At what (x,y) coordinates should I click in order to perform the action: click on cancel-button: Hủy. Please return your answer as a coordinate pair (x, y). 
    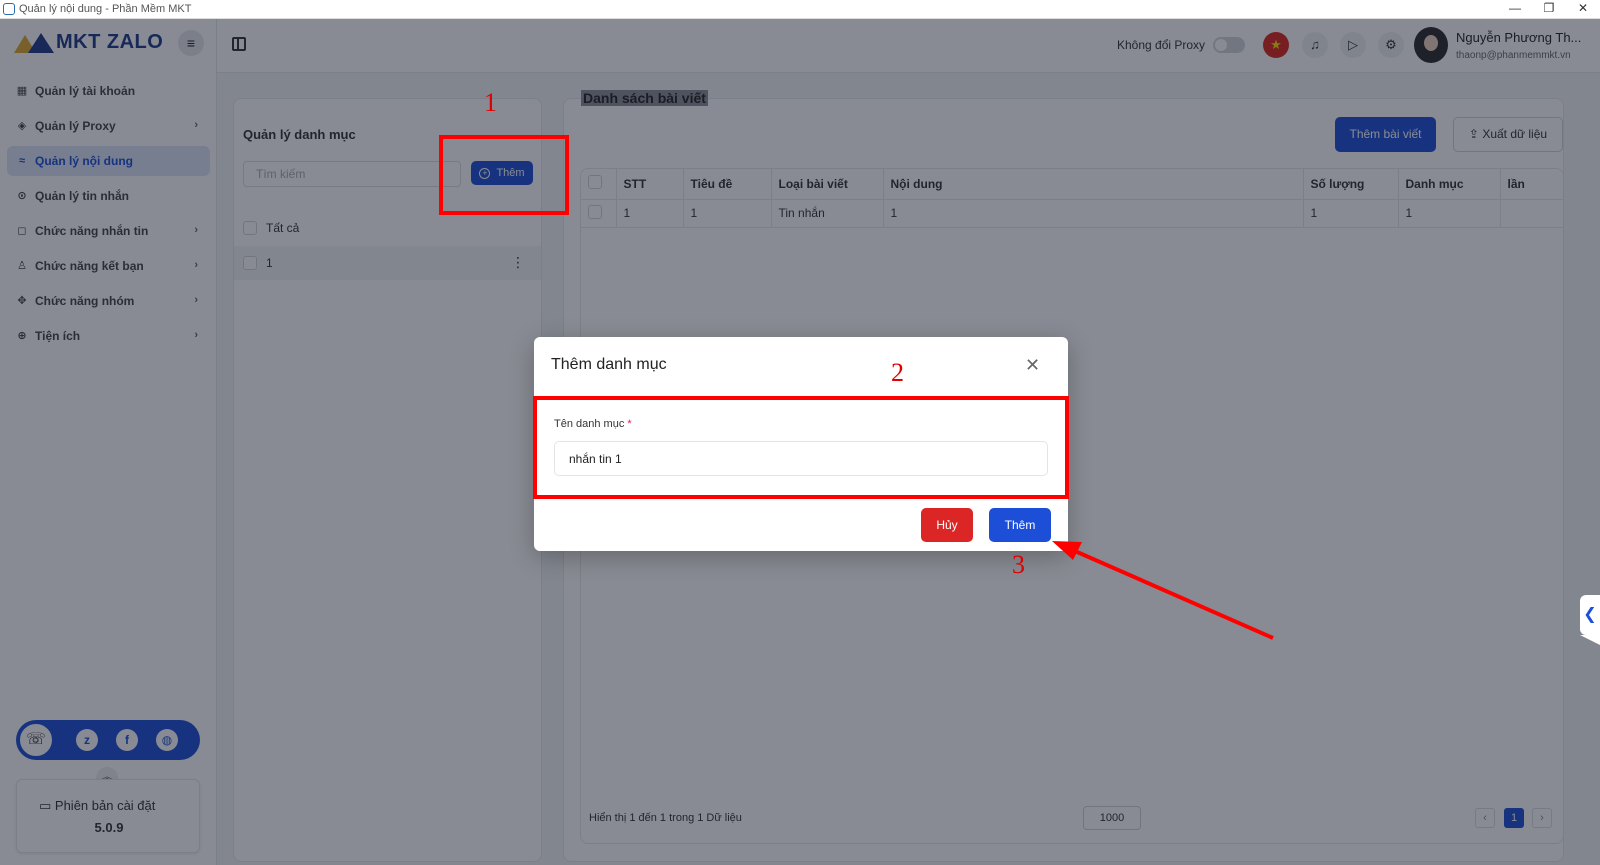
    Looking at the image, I should click on (947, 525).